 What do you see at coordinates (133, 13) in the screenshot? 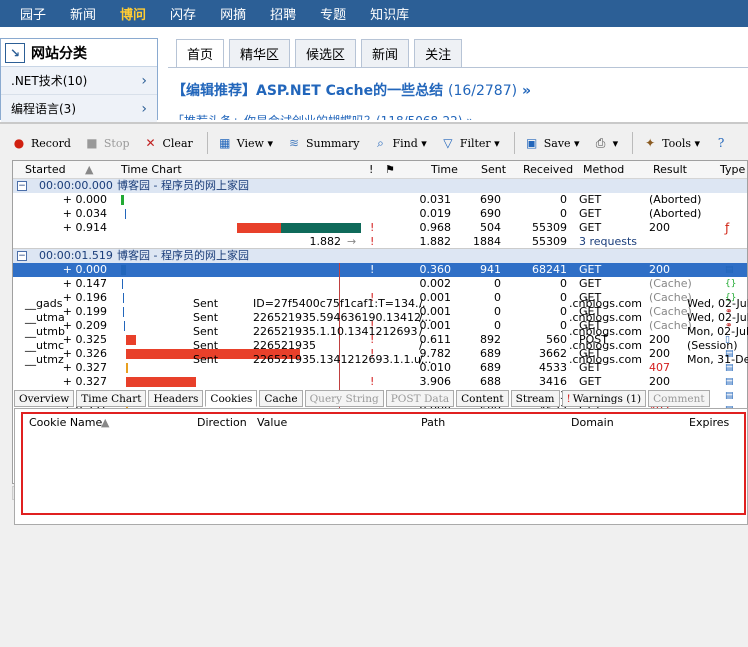
I see `nav-item: 博问` at bounding box center [133, 13].